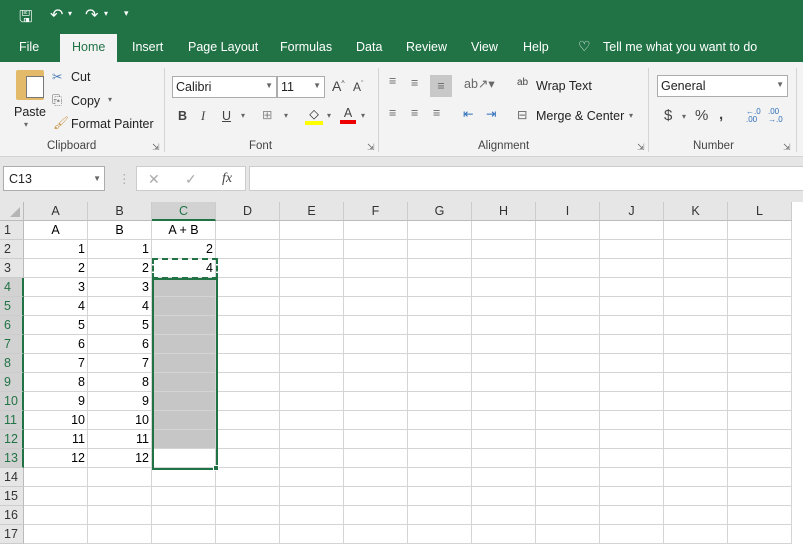 The width and height of the screenshot is (803, 555). Describe the element at coordinates (312, 439) in the screenshot. I see `cell-E12` at that location.